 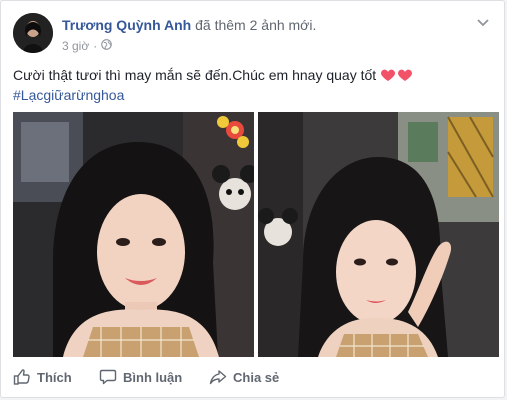 What do you see at coordinates (256, 25) in the screenshot?
I see `post-action-text: đã thêm 2 ảnh mới.` at bounding box center [256, 25].